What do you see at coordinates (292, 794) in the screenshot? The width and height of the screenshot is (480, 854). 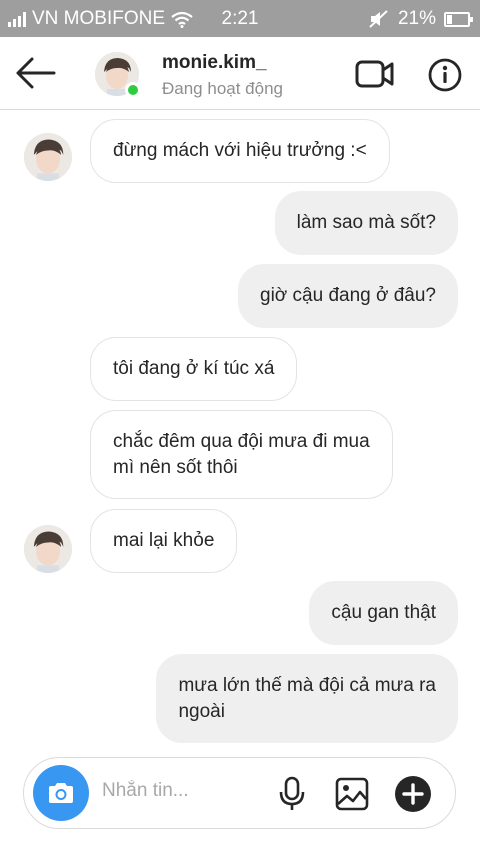 I see `microphone-icon` at bounding box center [292, 794].